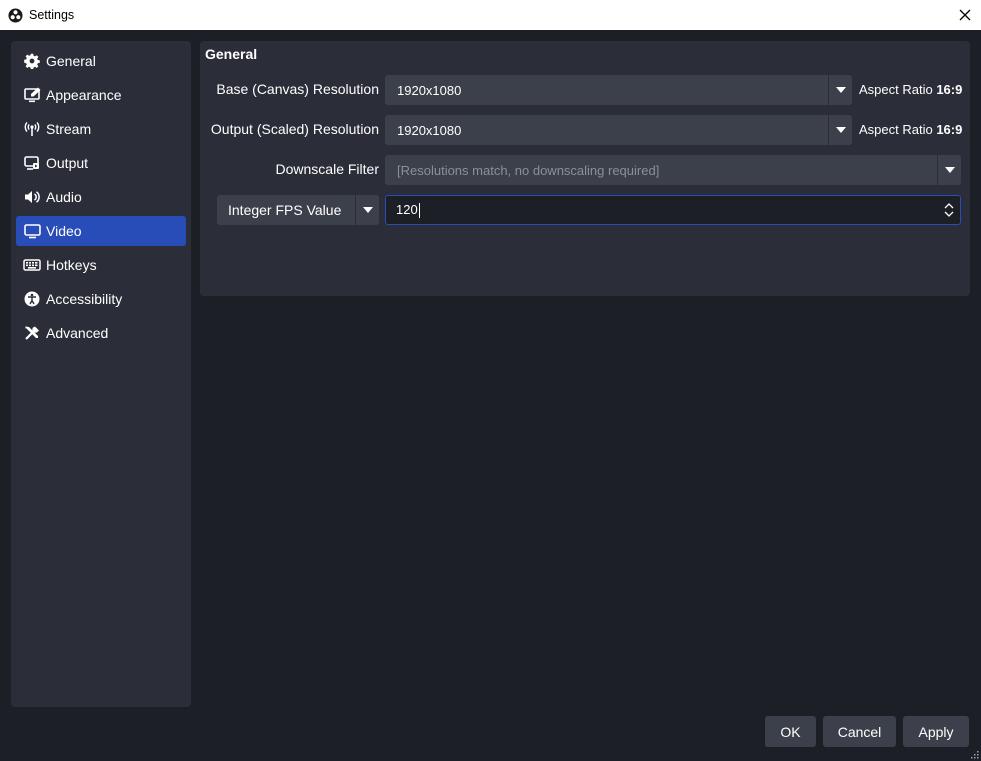  What do you see at coordinates (32, 61) in the screenshot?
I see `gear-icon` at bounding box center [32, 61].